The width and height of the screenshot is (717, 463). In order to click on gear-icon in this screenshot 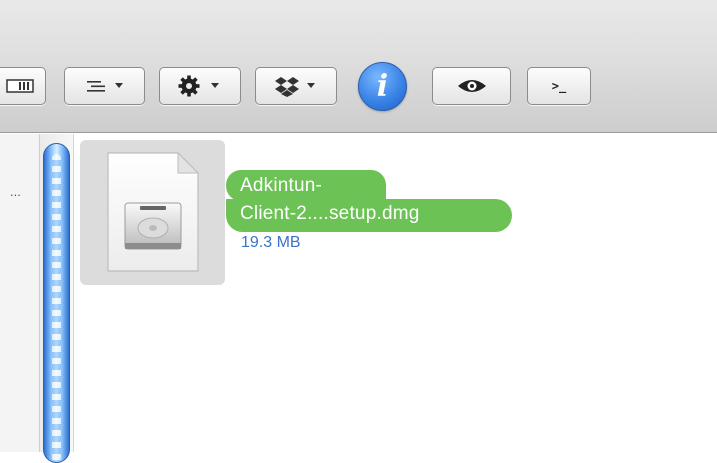, I will do `click(198, 86)`.